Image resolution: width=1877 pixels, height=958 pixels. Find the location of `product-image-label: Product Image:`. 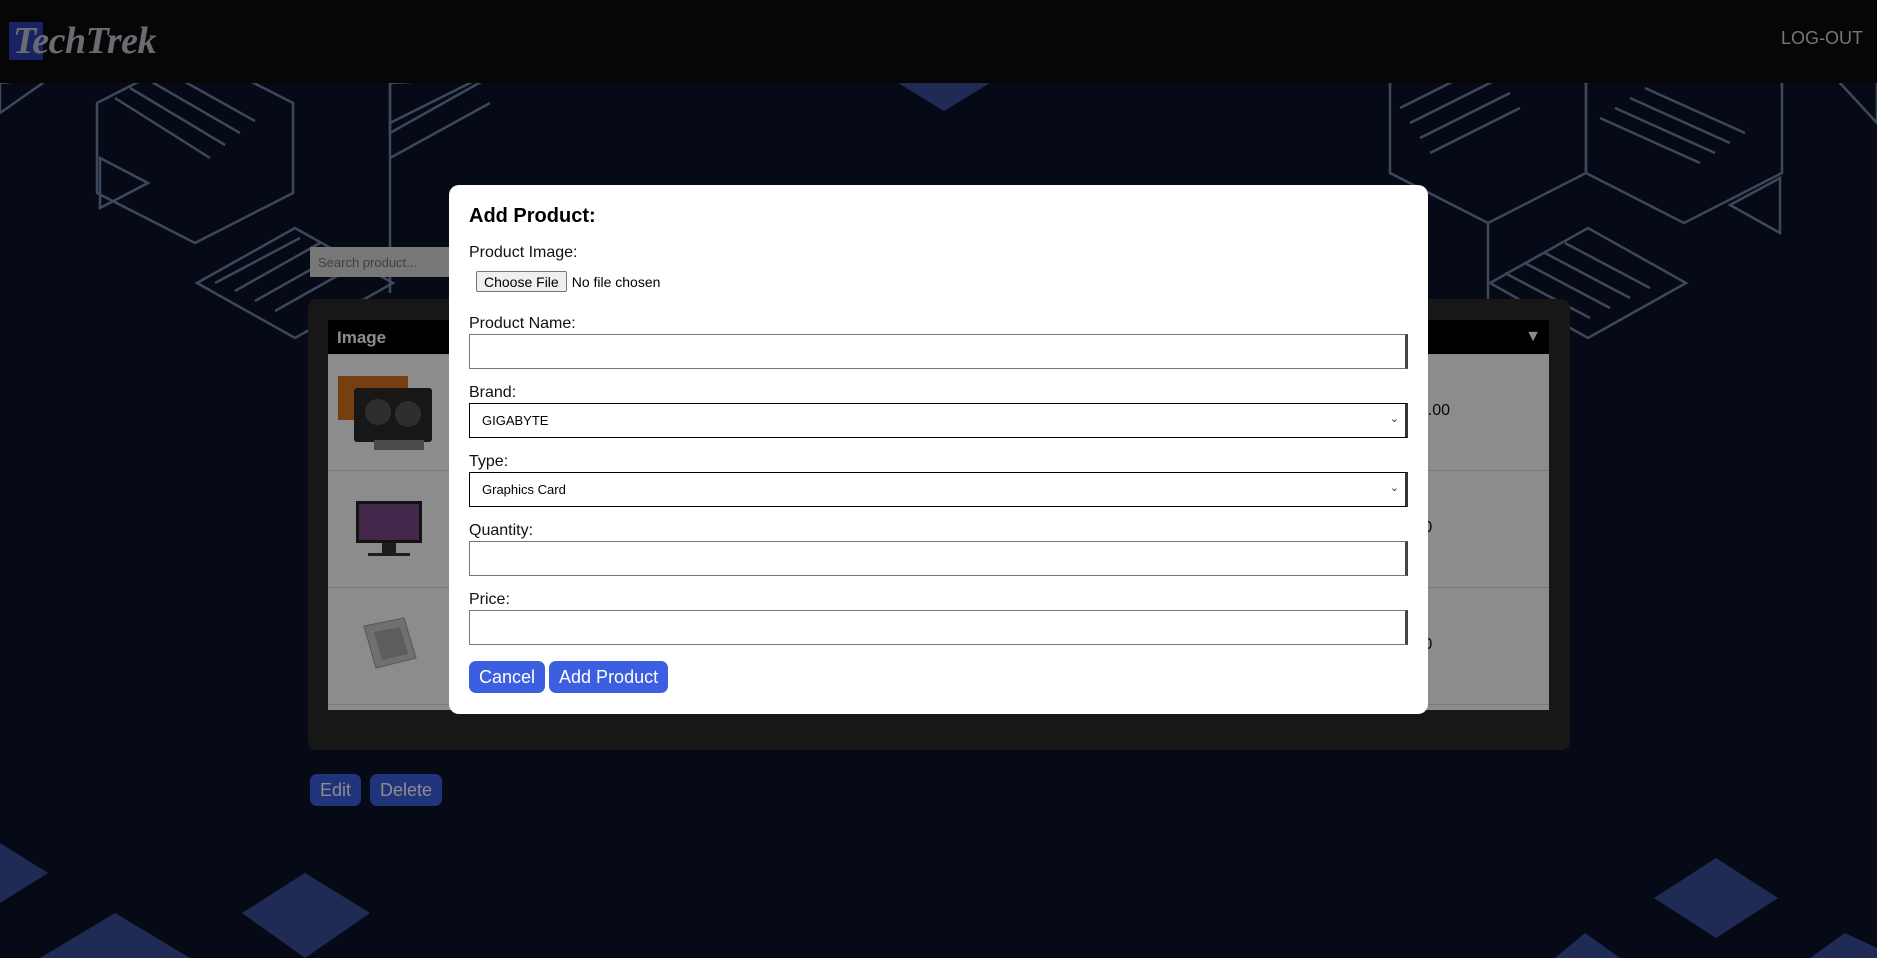

product-image-label: Product Image: is located at coordinates (523, 252).